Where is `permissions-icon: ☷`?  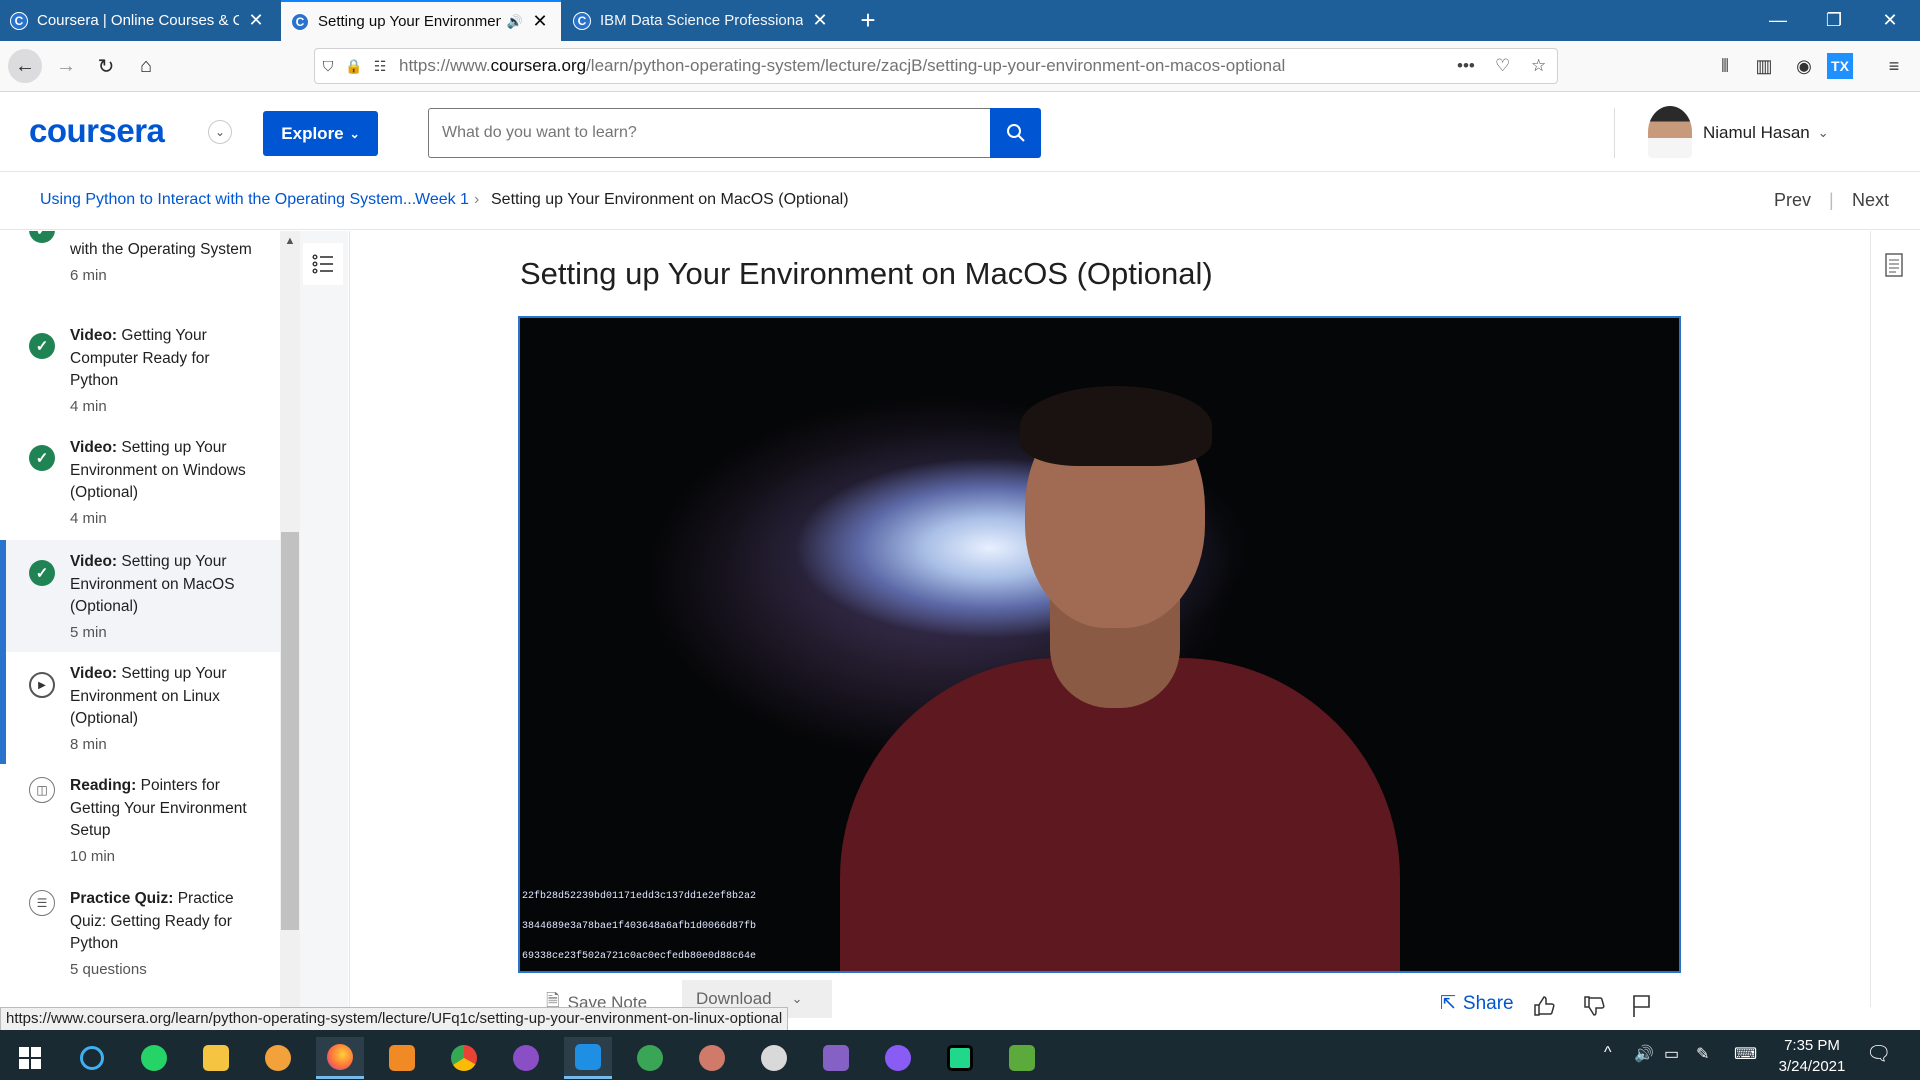
permissions-icon: ☷ is located at coordinates (380, 66).